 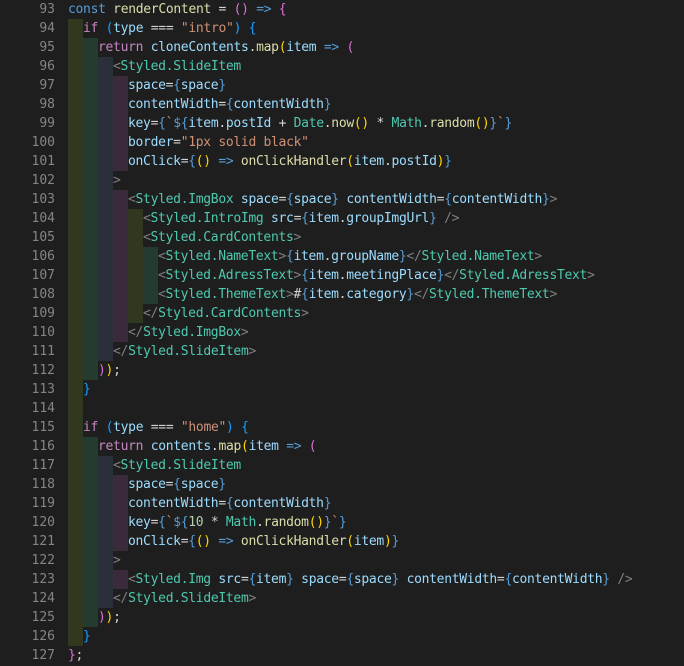 I want to click on code-line: 119 contentWidth={contentWidth}, so click(x=342, y=503).